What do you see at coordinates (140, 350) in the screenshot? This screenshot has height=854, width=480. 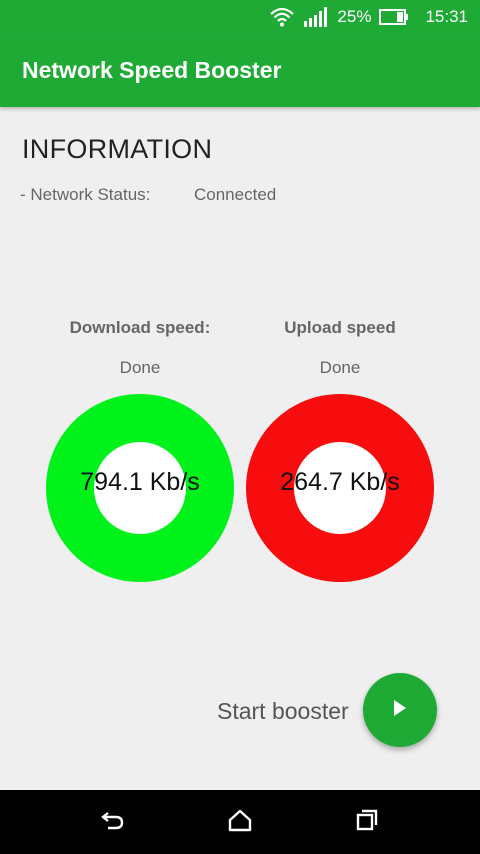 I see `download-gauge-header: Download speed: Done` at bounding box center [140, 350].